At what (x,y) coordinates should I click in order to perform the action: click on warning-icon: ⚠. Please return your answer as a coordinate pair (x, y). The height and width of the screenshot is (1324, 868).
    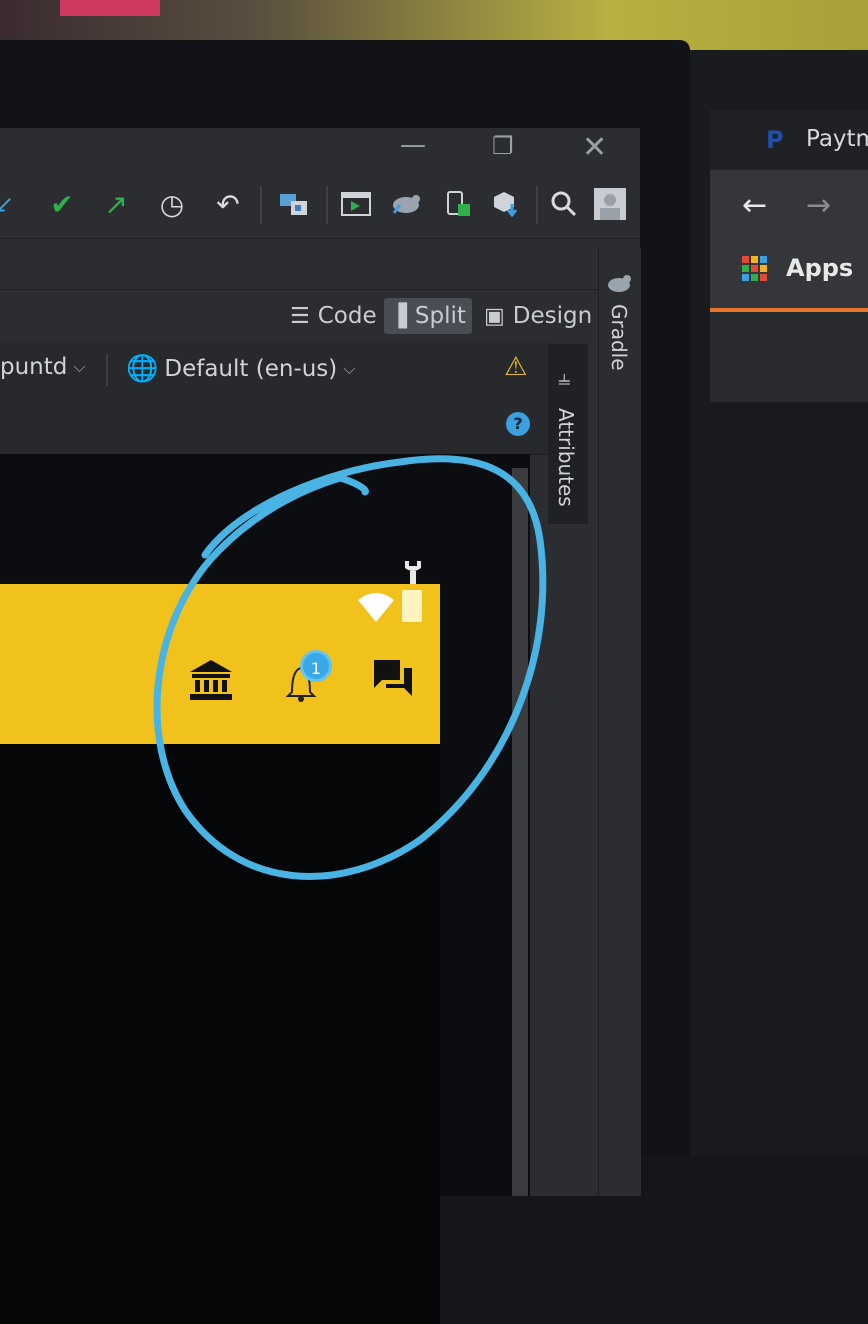
    Looking at the image, I should click on (515, 367).